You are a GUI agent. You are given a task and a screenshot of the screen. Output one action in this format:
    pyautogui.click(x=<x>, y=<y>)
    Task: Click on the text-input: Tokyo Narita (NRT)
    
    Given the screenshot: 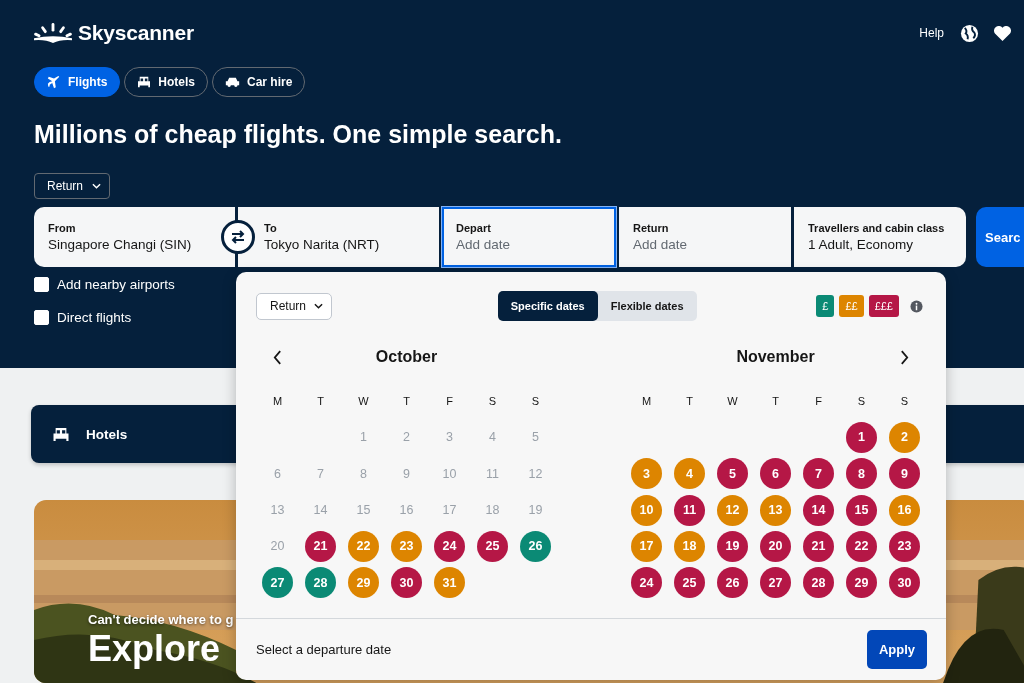 What is the action you would take?
    pyautogui.click(x=344, y=244)
    